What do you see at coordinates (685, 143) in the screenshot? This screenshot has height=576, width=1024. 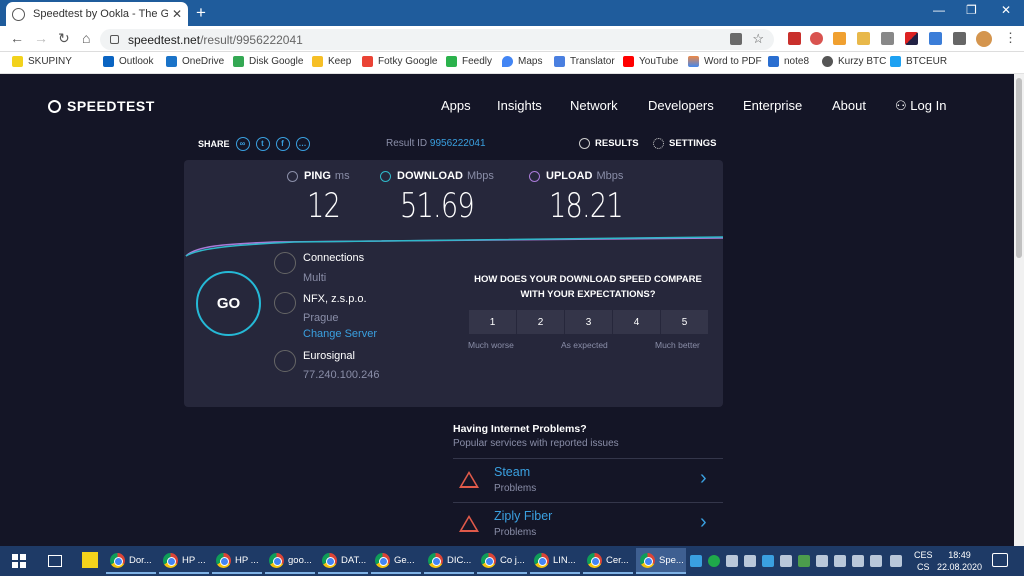 I see `settings-button: SETTINGS` at bounding box center [685, 143].